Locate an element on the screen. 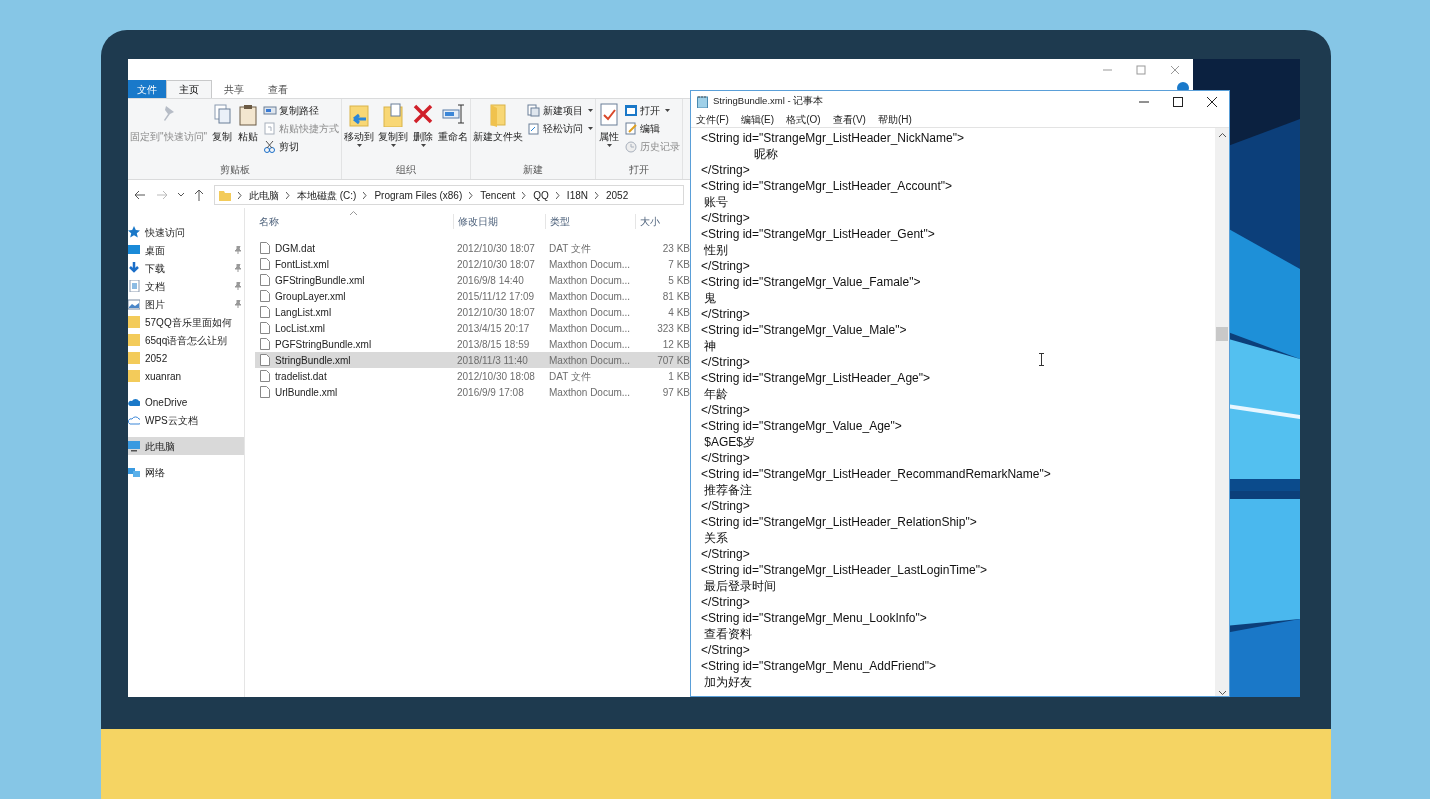  breadcrumb: QQ is located at coordinates (541, 195).